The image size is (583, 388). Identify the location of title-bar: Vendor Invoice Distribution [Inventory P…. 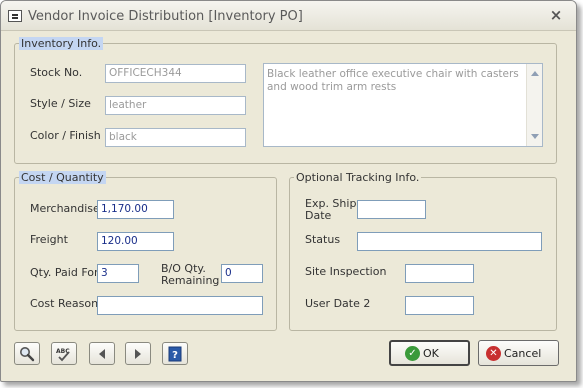
(288, 16).